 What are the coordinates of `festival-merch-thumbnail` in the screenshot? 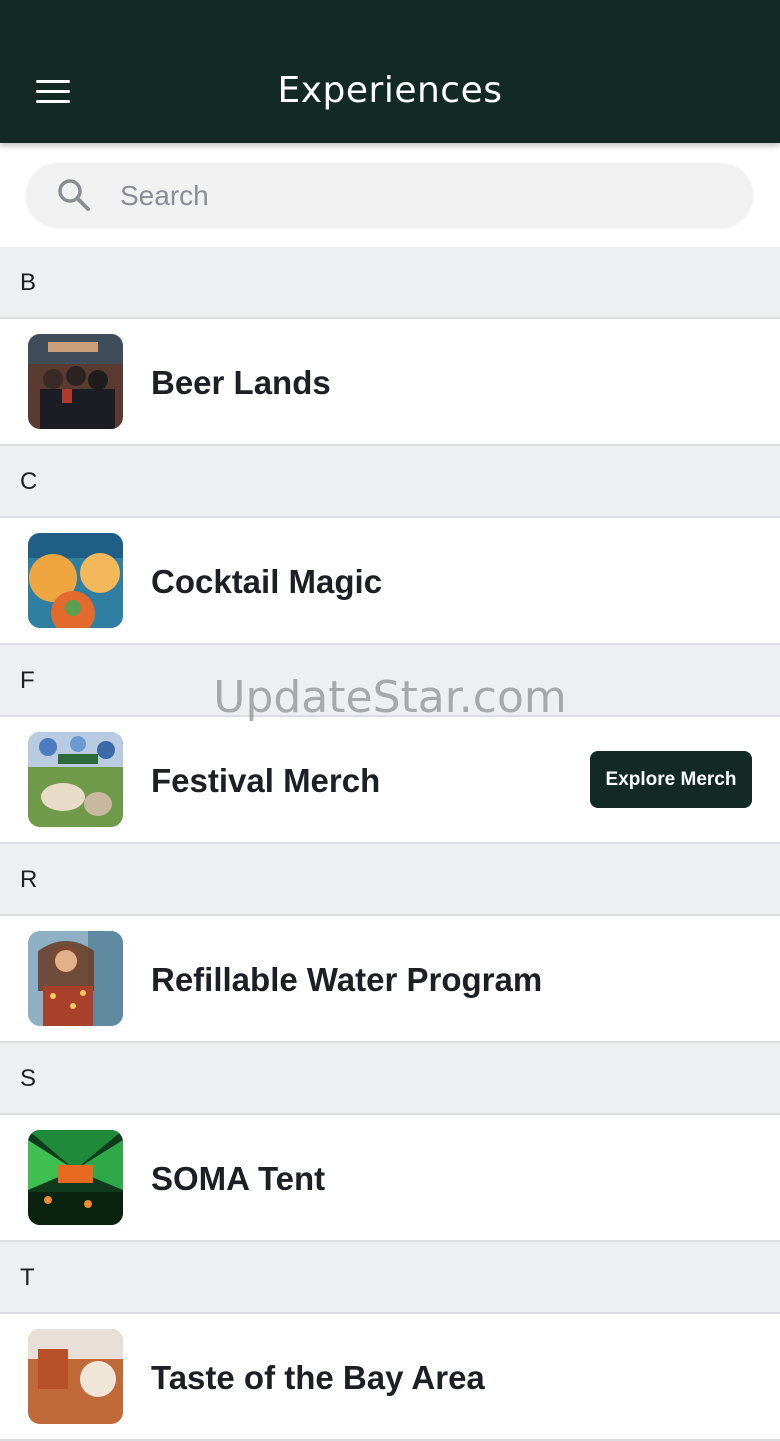 It's located at (75, 779).